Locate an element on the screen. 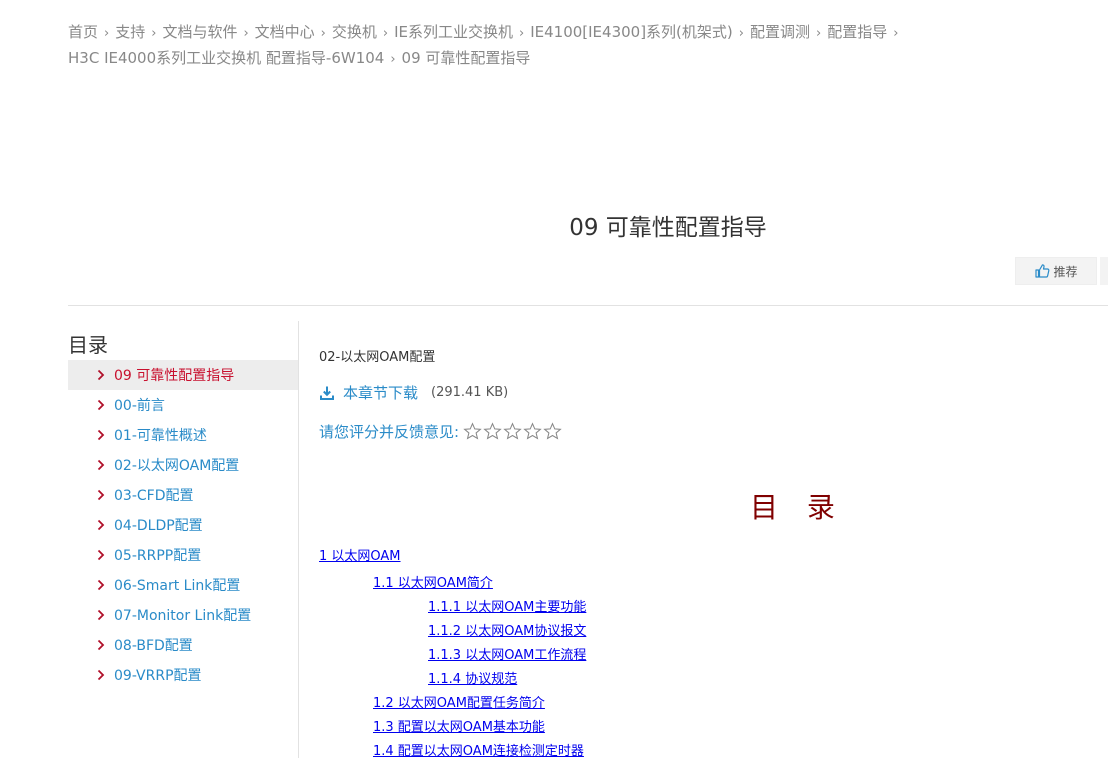 The image size is (1108, 759). breadcrumb-support: 支持 is located at coordinates (130, 32).